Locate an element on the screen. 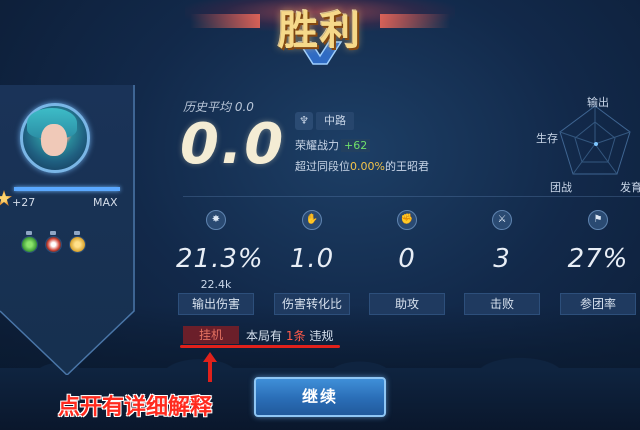  violation-suffix: 违规 is located at coordinates (321, 336).